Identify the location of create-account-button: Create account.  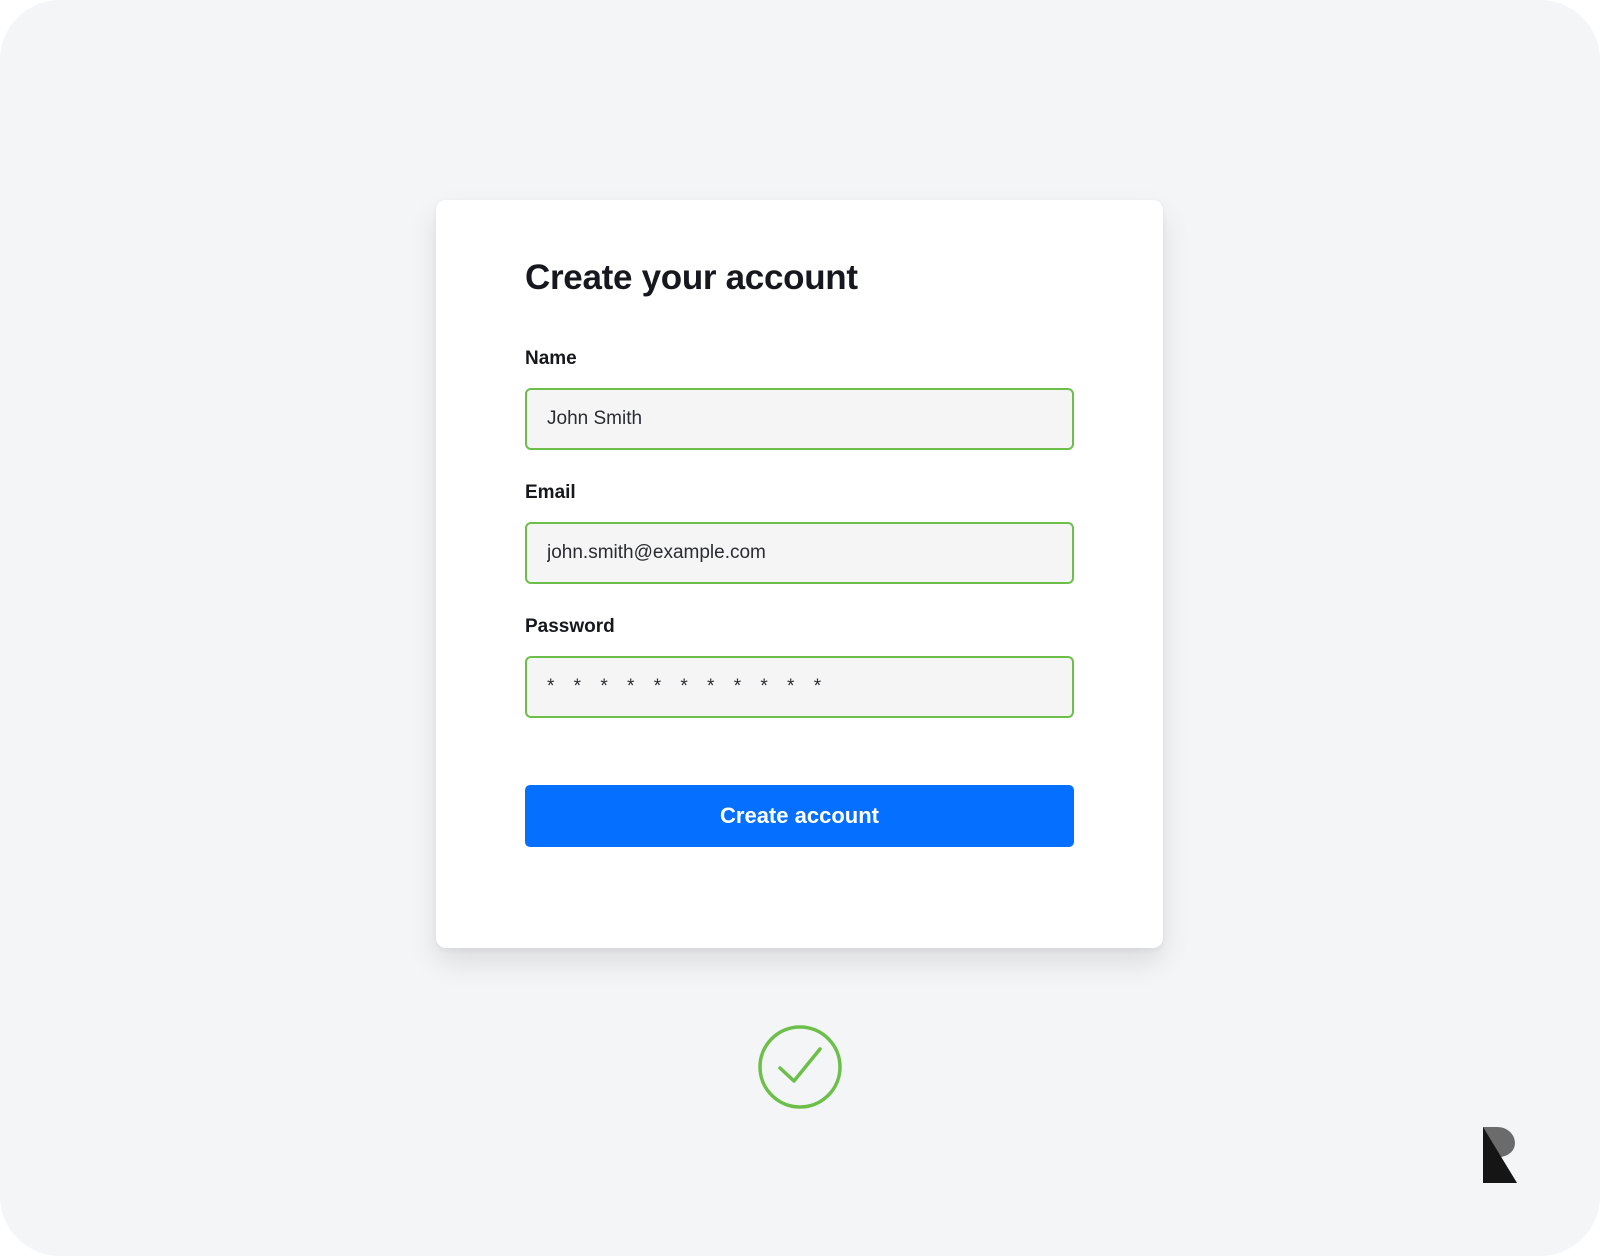
(799, 816).